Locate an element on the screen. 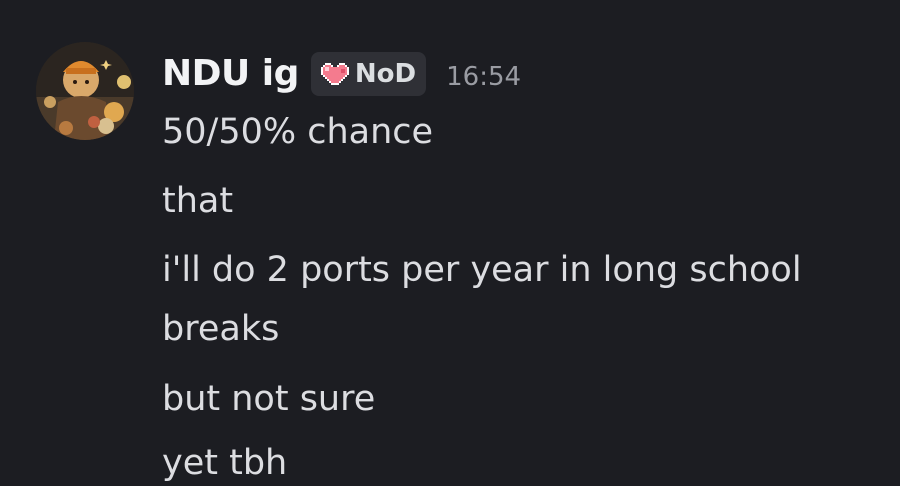  message-line: 50/50% chance is located at coordinates (298, 132).